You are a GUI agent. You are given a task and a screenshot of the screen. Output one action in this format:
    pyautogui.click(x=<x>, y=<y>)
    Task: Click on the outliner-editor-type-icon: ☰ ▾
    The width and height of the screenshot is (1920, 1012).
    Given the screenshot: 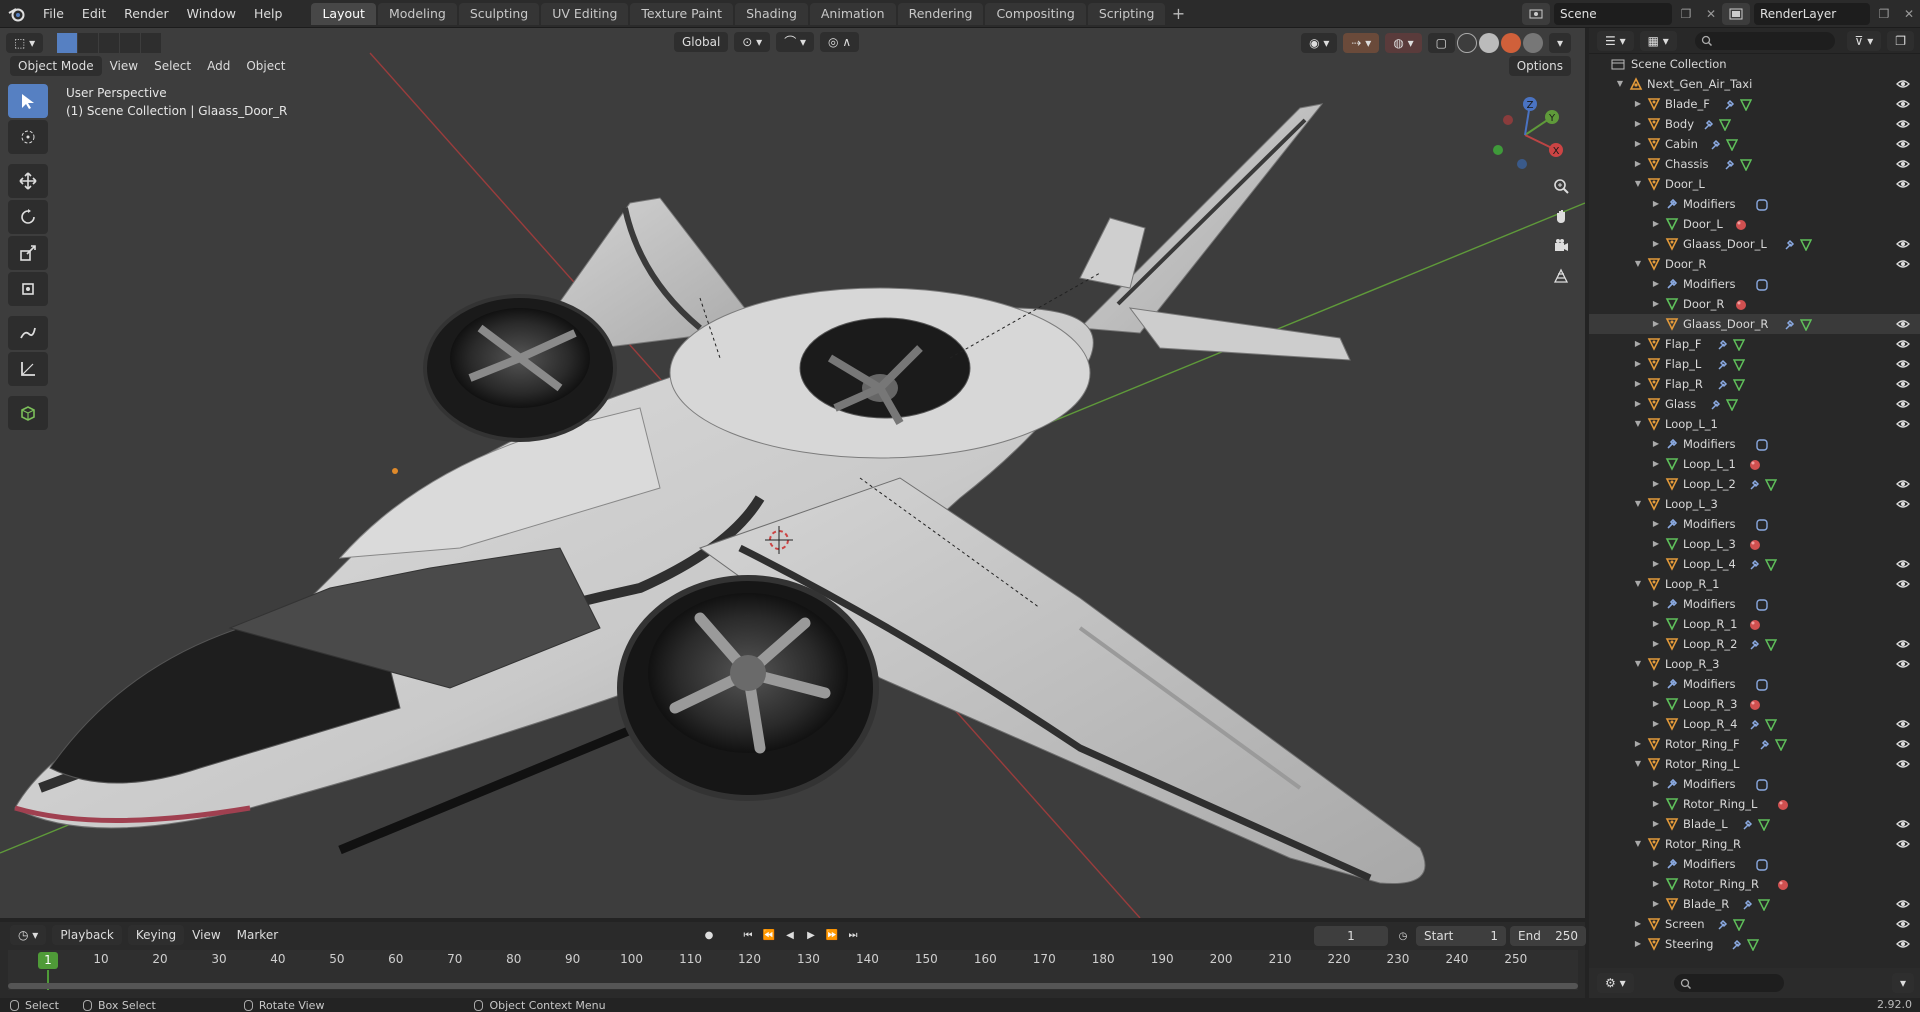 What is the action you would take?
    pyautogui.click(x=1615, y=40)
    